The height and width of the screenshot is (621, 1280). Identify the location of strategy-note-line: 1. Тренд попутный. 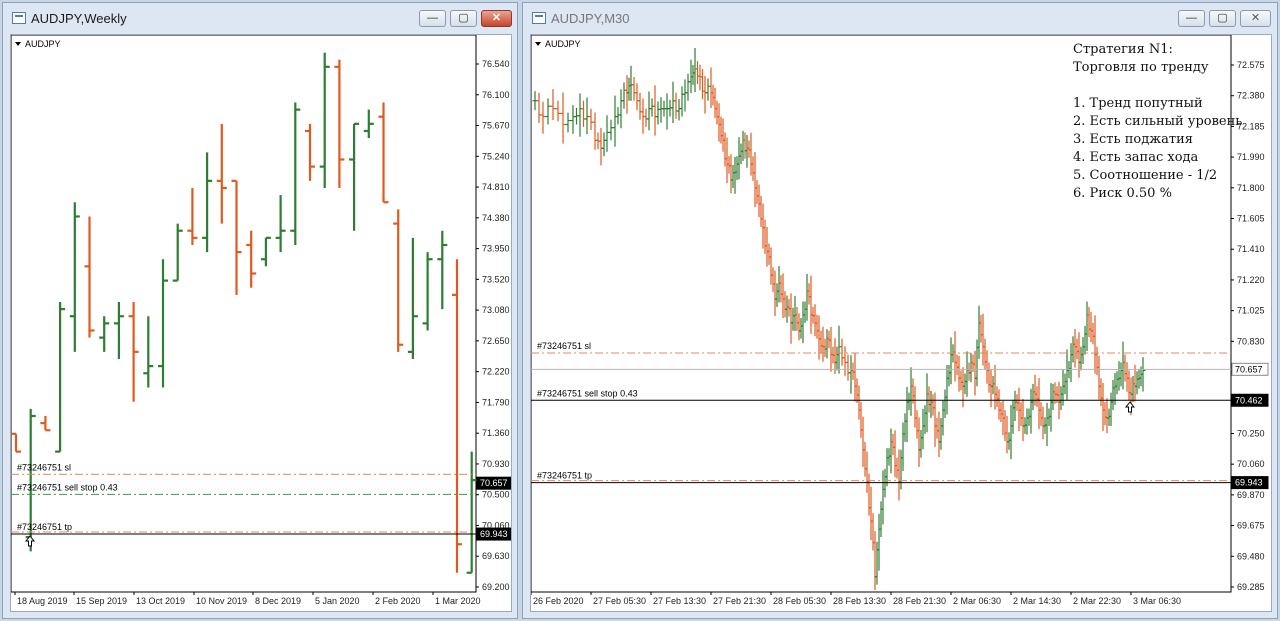
(1138, 103).